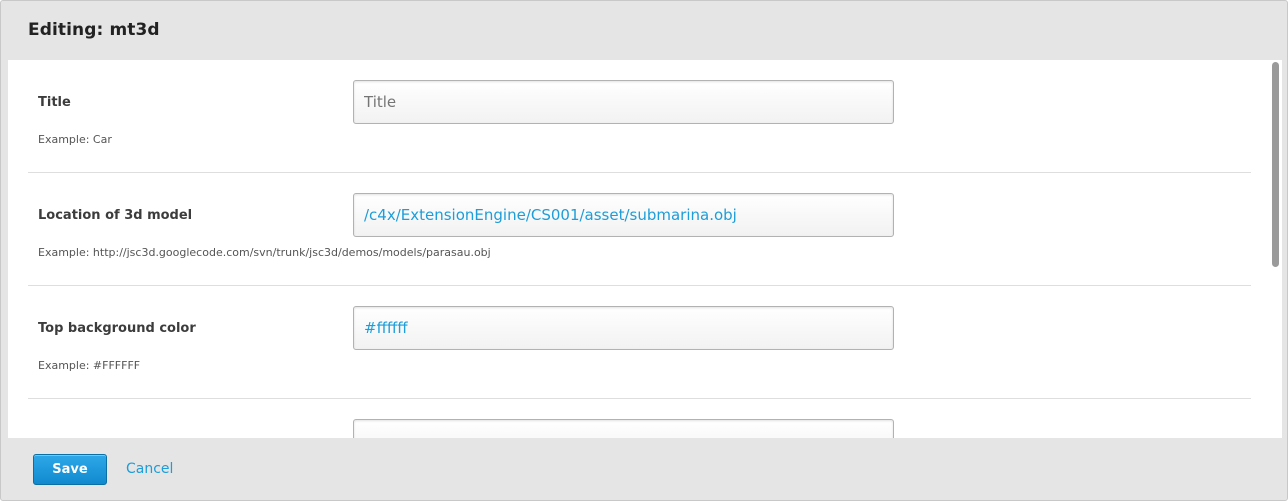  What do you see at coordinates (639, 418) in the screenshot?
I see `setting-row-next` at bounding box center [639, 418].